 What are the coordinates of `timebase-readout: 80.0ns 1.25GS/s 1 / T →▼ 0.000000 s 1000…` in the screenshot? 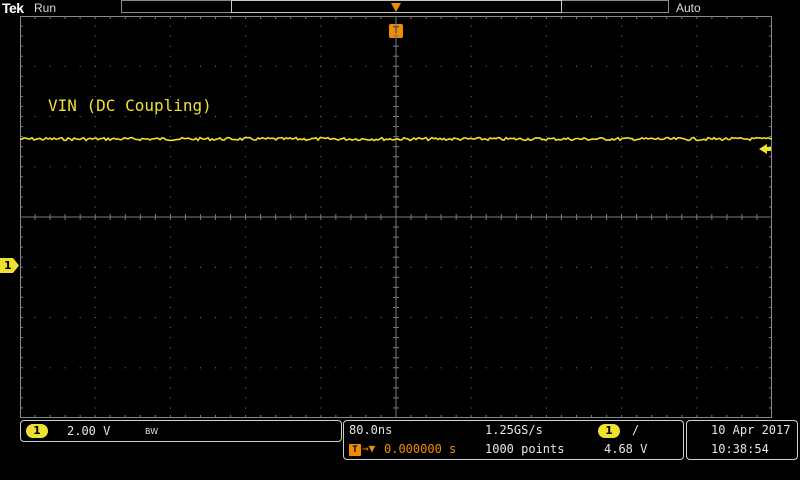 It's located at (513, 440).